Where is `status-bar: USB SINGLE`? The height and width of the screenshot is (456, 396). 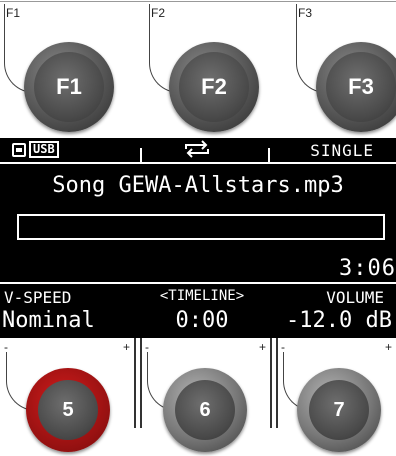
status-bar: USB SINGLE is located at coordinates (198, 151).